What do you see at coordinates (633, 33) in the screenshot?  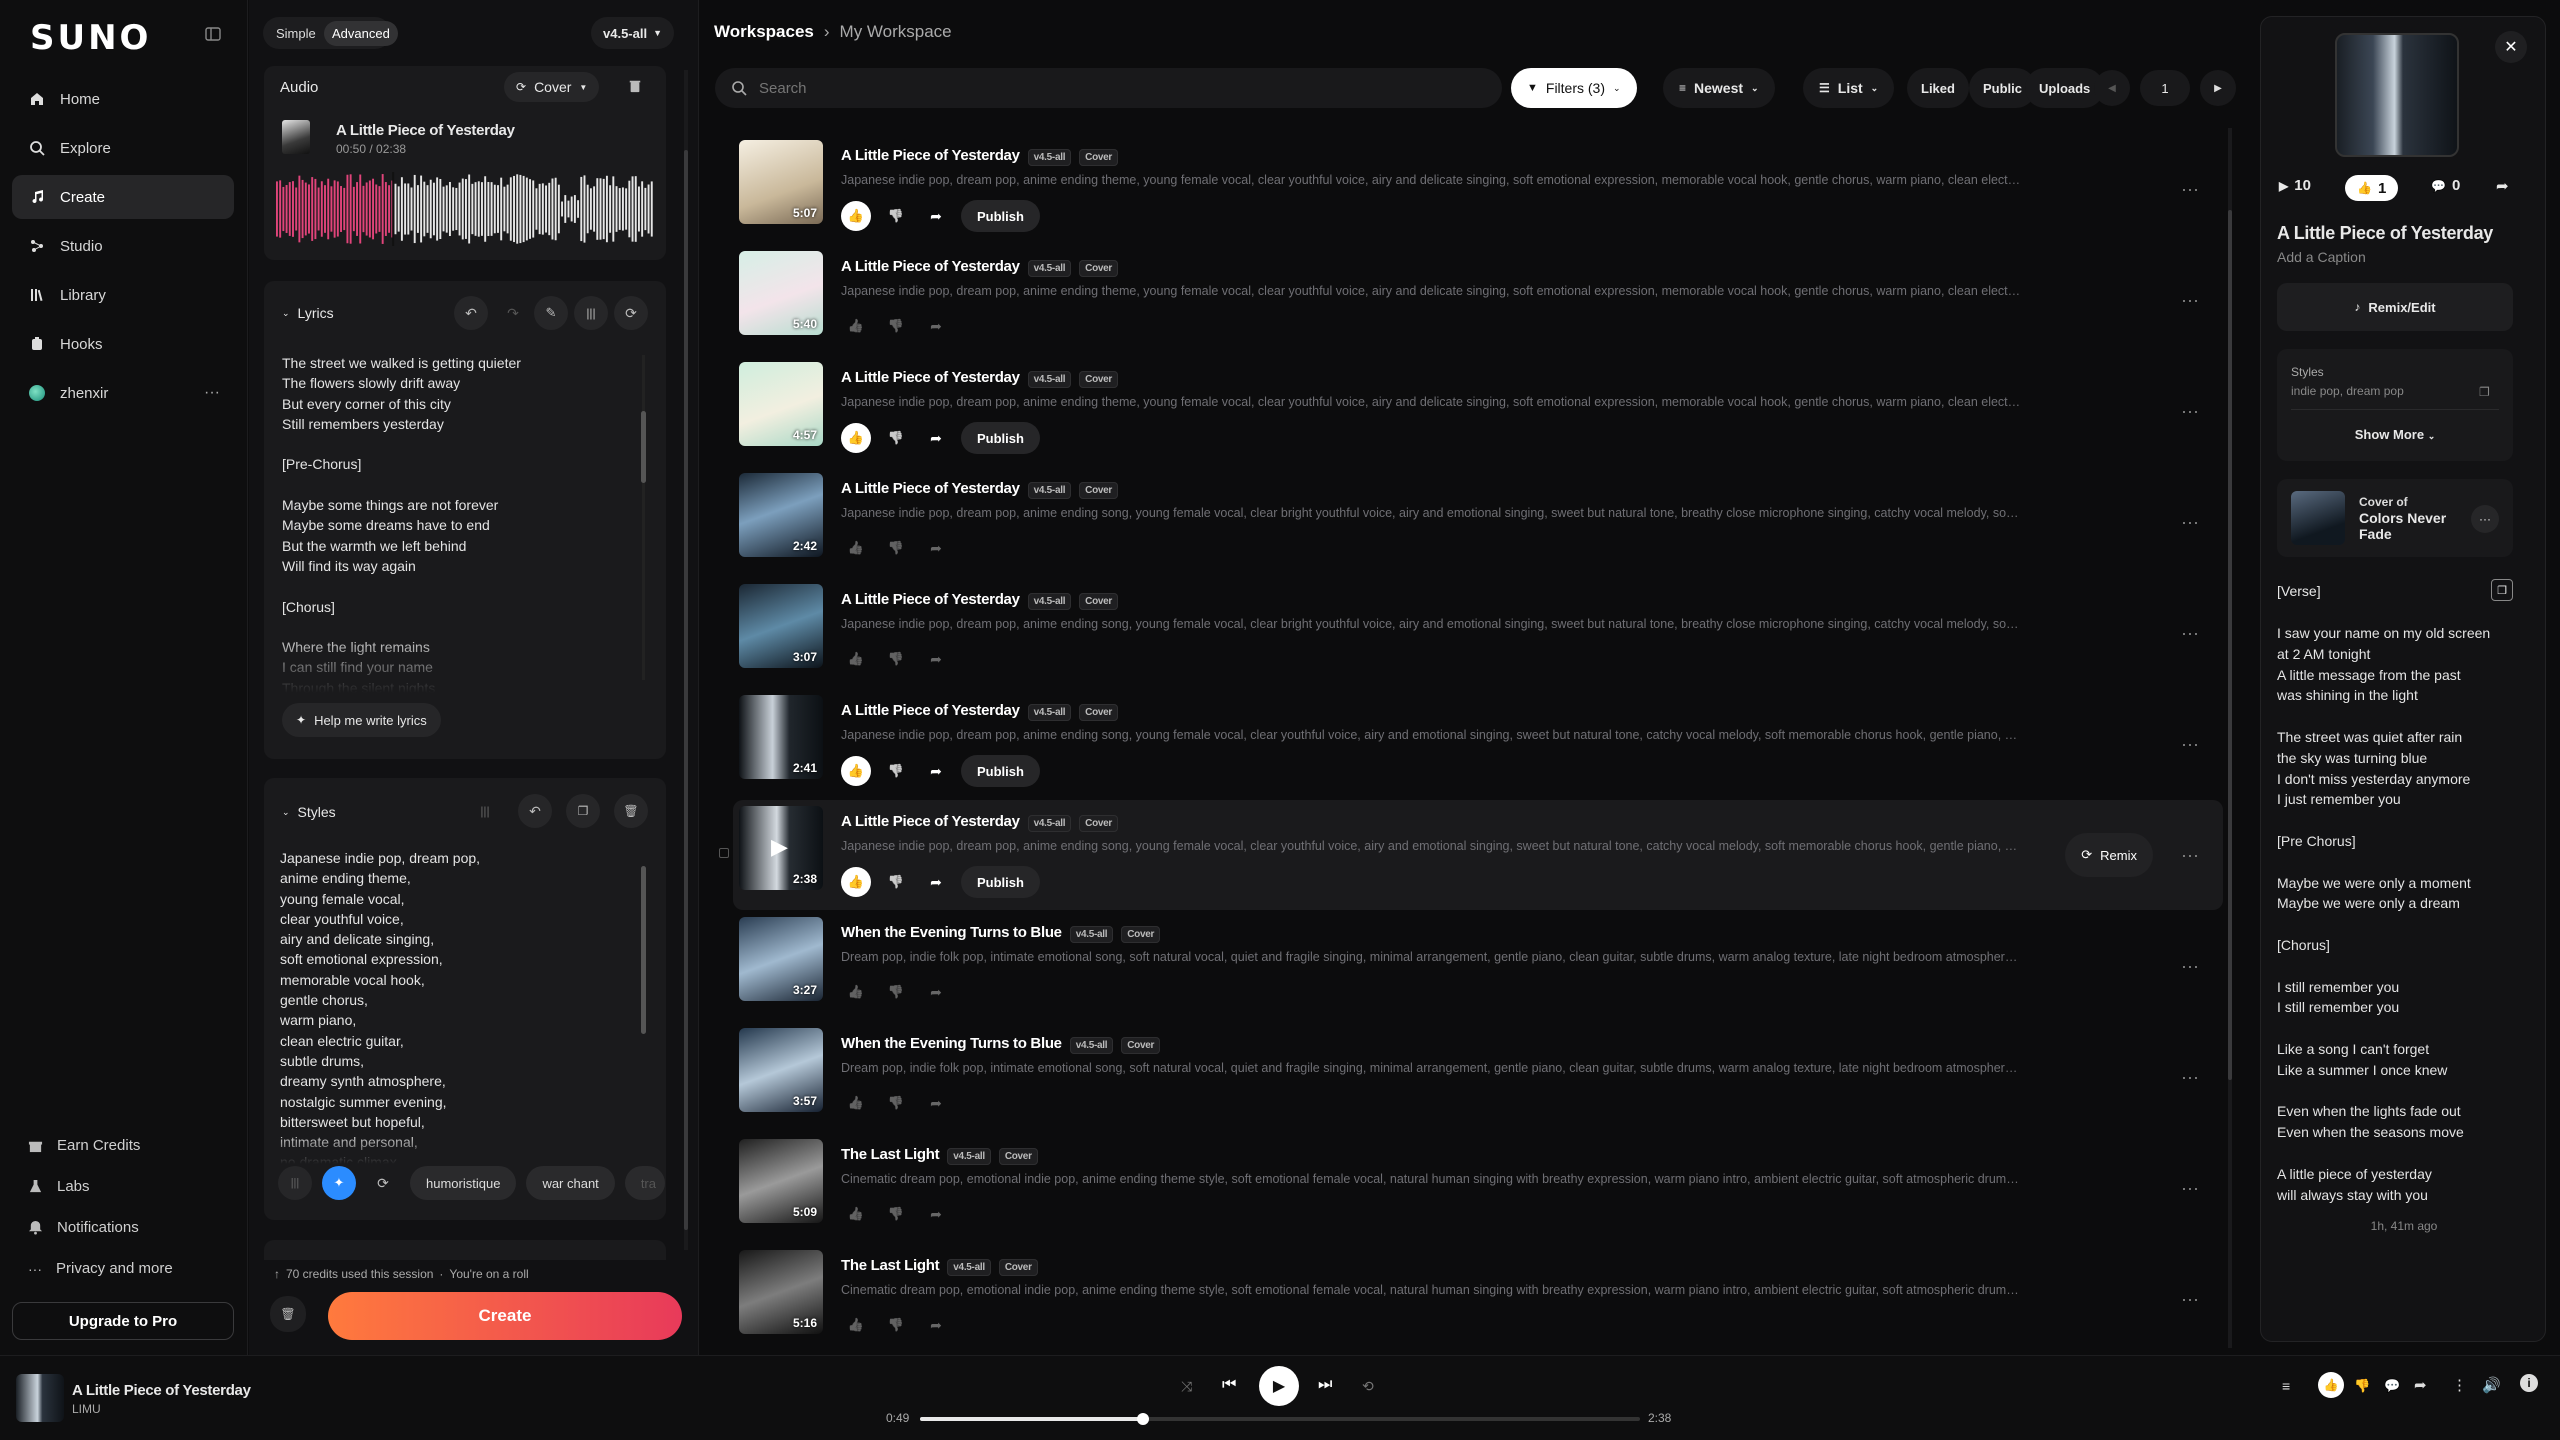 I see `model-select: v4.5-all ▼` at bounding box center [633, 33].